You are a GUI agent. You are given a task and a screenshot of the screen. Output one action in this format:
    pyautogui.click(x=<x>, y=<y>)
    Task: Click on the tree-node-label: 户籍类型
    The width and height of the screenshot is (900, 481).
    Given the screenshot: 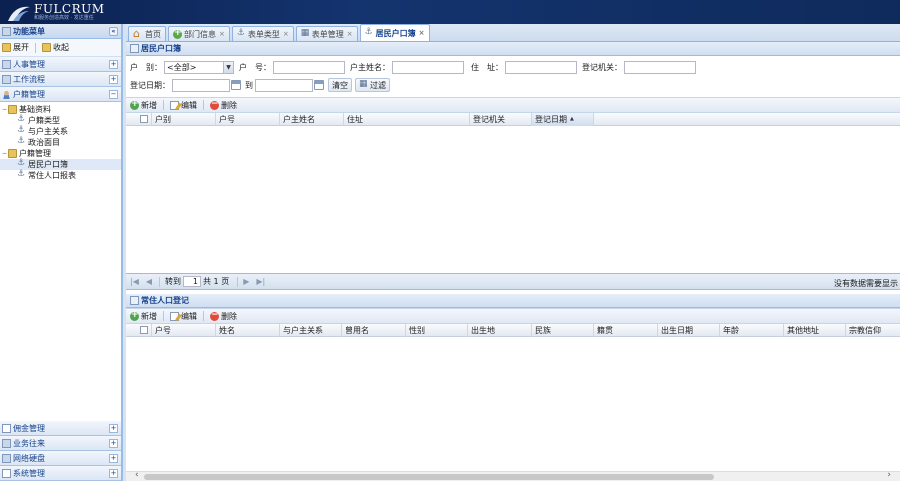 What is the action you would take?
    pyautogui.click(x=44, y=120)
    